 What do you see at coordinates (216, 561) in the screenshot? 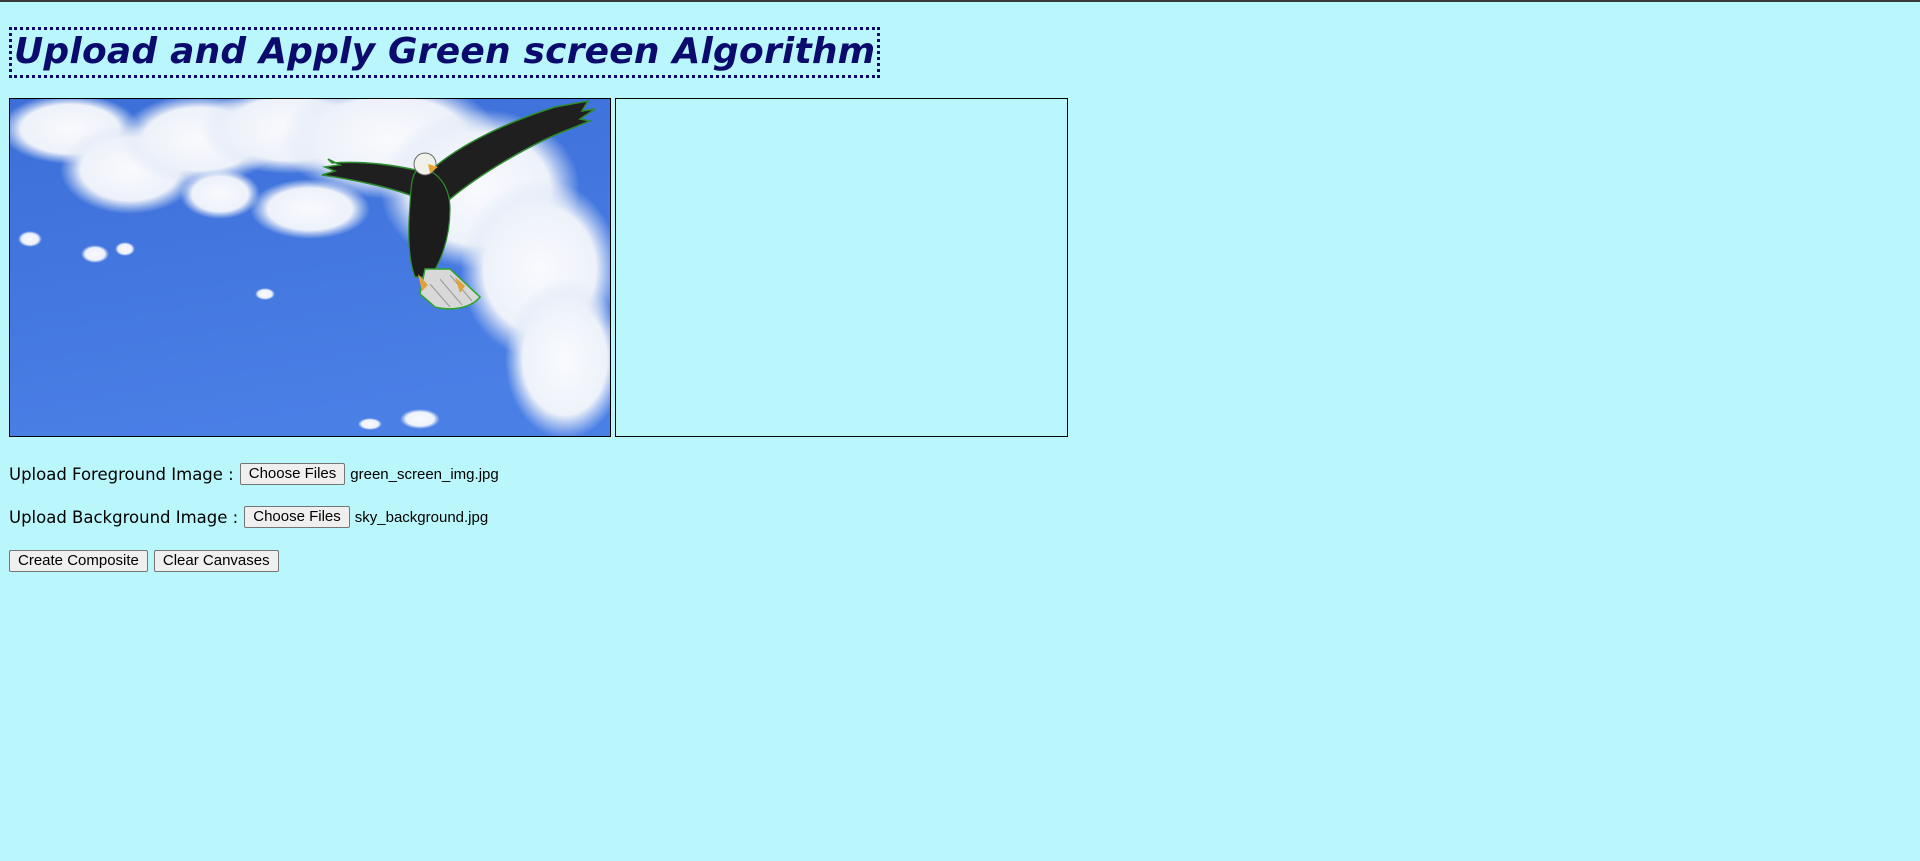
I see `clear-canvases-button: Clear Canvases` at bounding box center [216, 561].